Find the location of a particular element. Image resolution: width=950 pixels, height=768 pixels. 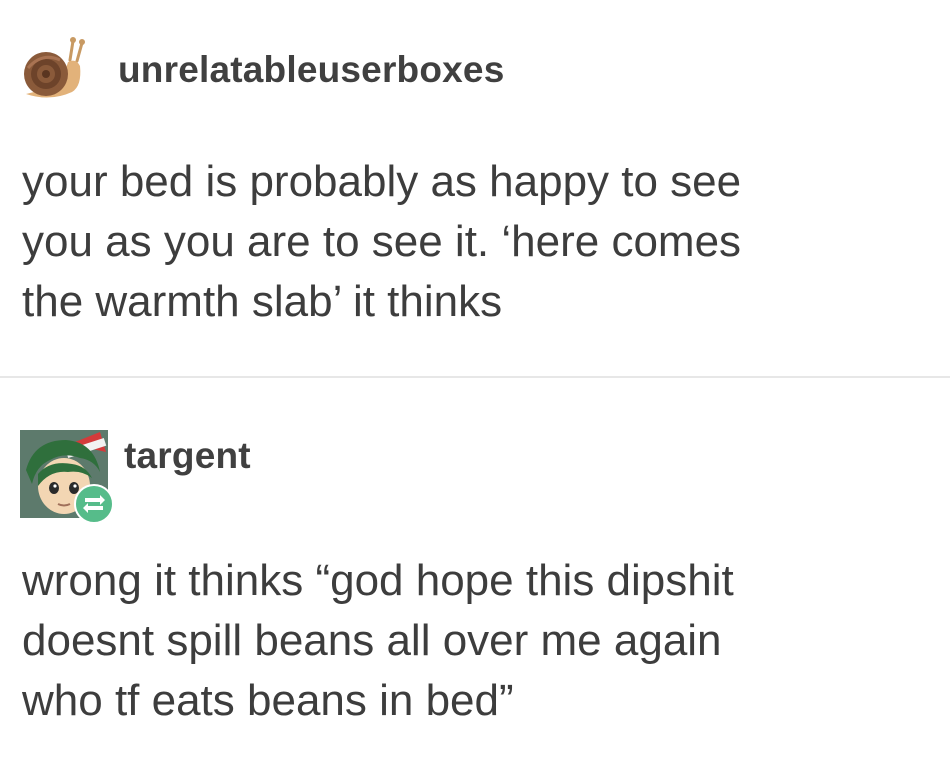

reblog-icon is located at coordinates (94, 504).